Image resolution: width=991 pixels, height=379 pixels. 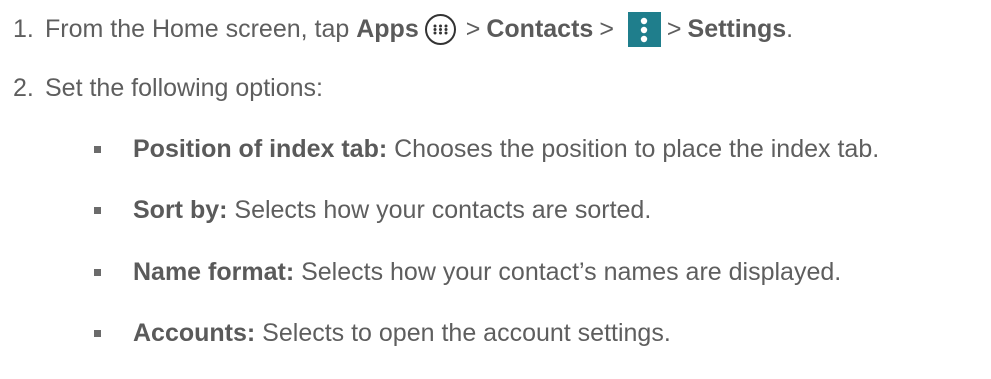 I want to click on more-options-icon, so click(x=644, y=29).